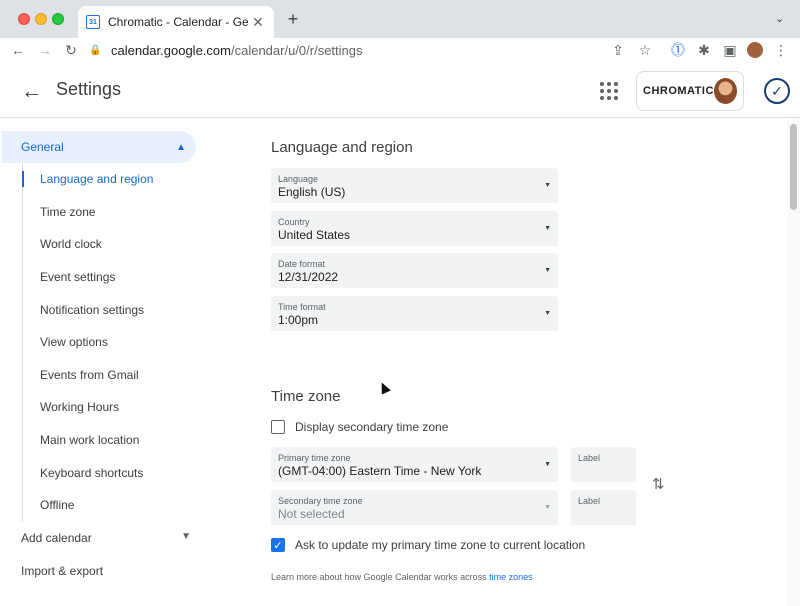 This screenshot has height=606, width=800. I want to click on avatar, so click(725, 91).